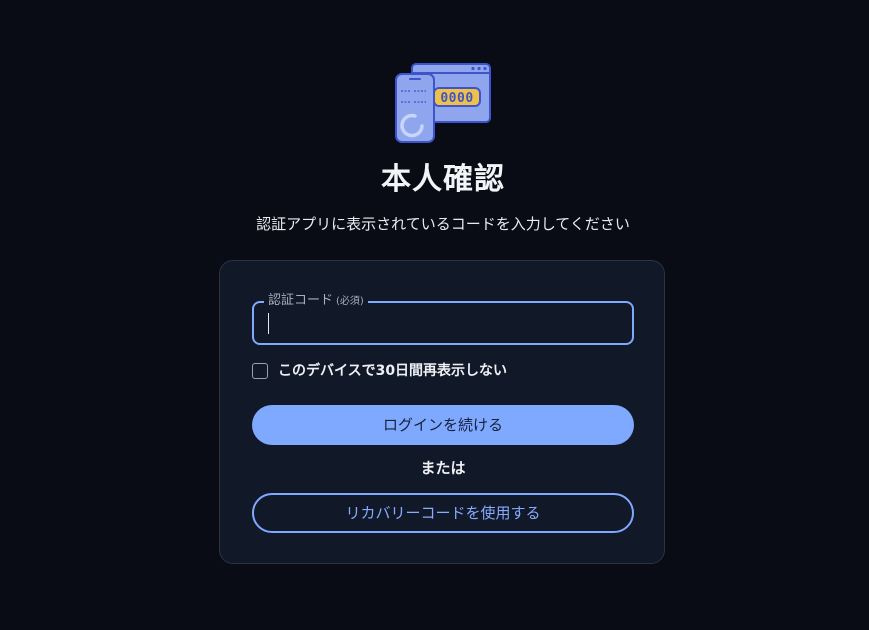  I want to click on auth-code-field: 認証コード (必須), so click(443, 318).